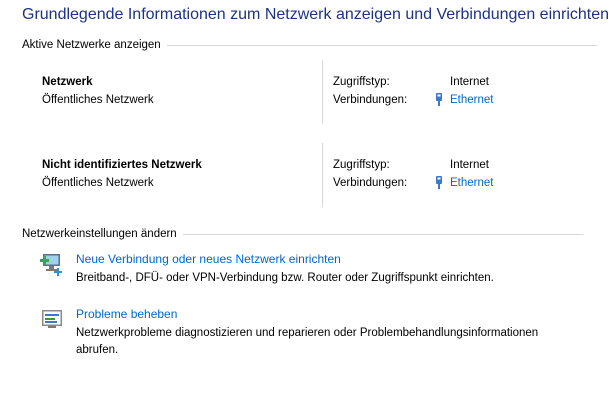  I want to click on active-networks-heading: Aktive Netzwerke anzeigen, so click(91, 45).